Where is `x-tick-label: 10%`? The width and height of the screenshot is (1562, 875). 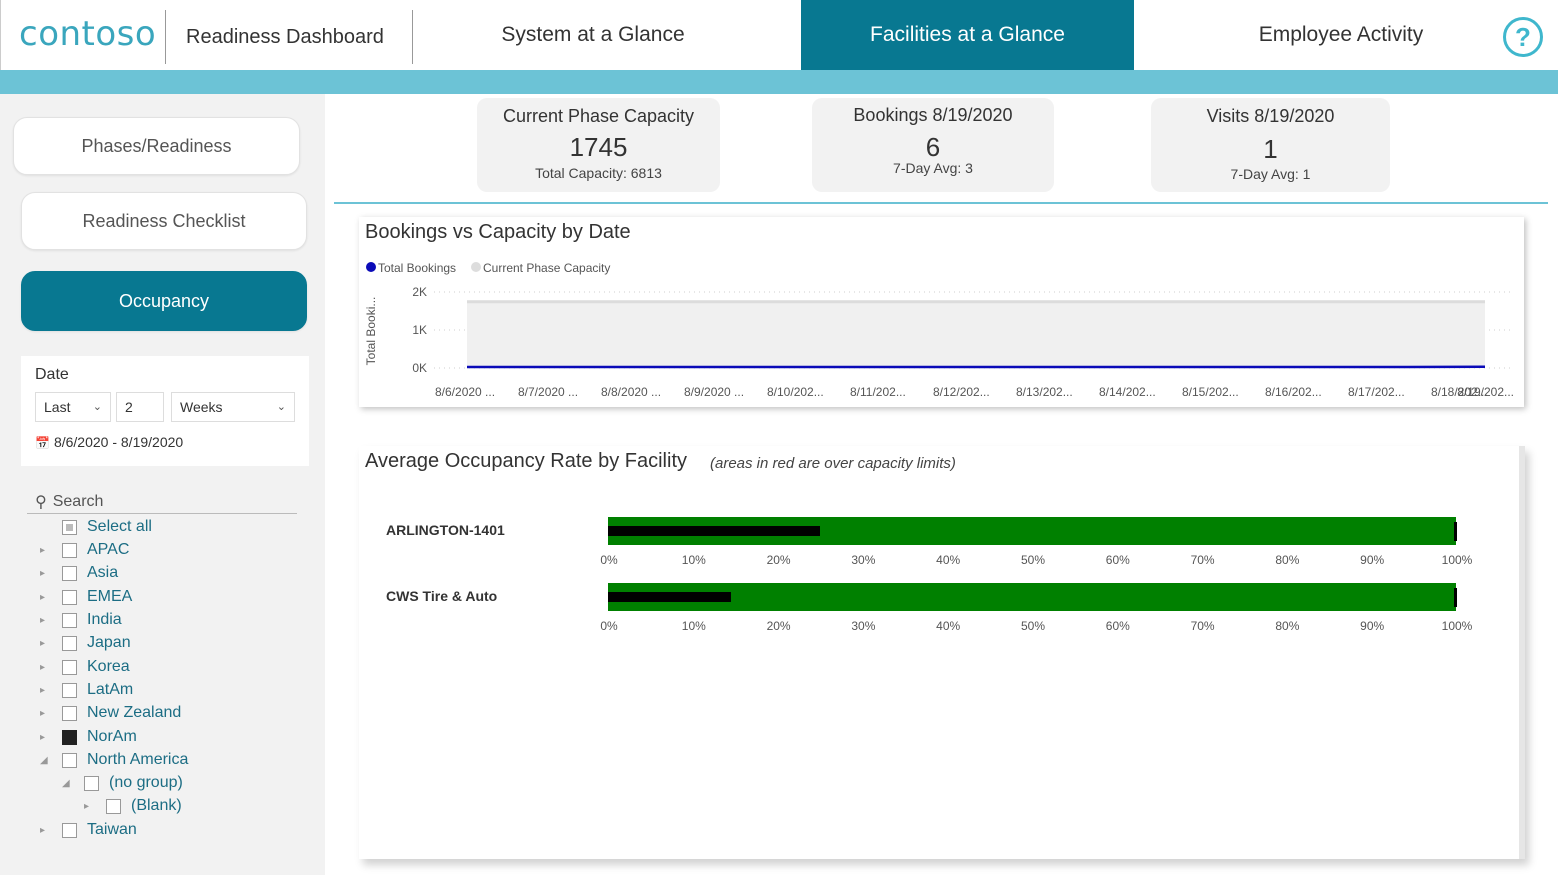
x-tick-label: 10% is located at coordinates (694, 560).